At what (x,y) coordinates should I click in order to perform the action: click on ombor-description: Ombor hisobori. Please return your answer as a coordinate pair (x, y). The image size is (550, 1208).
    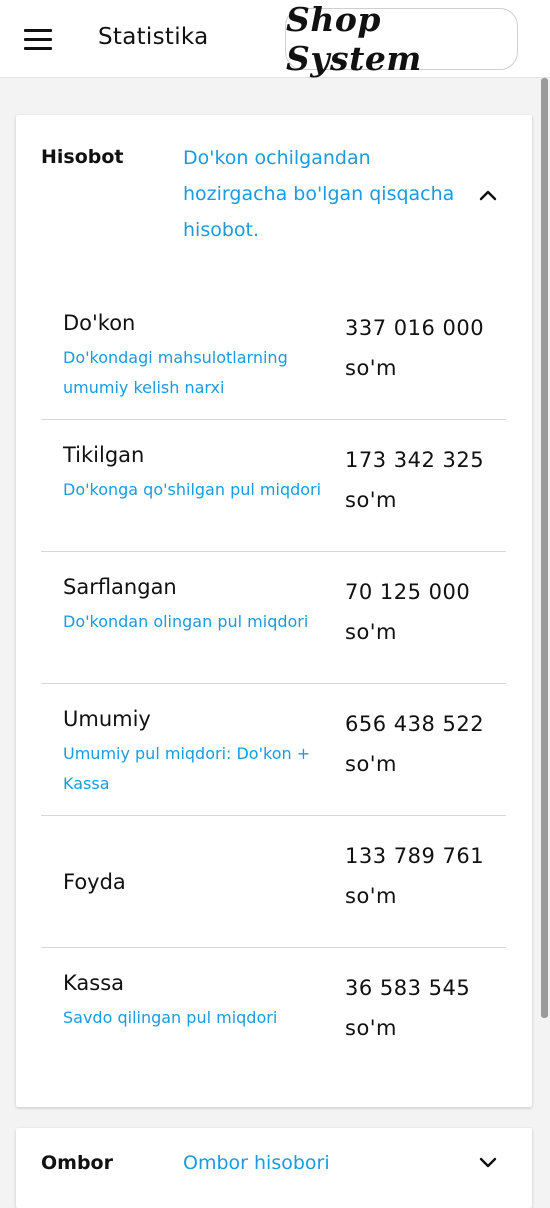
    Looking at the image, I should click on (256, 1163).